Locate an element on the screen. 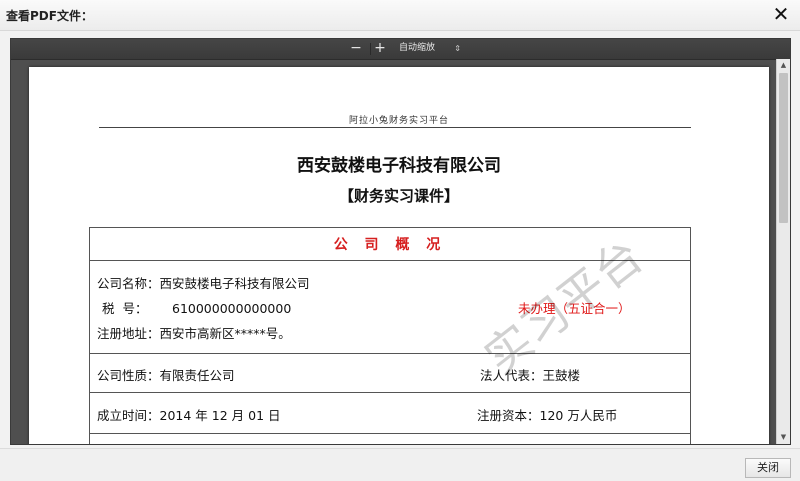 The image size is (800, 481). address-field: 注册地址：西安市高新区*****号。 is located at coordinates (194, 332).